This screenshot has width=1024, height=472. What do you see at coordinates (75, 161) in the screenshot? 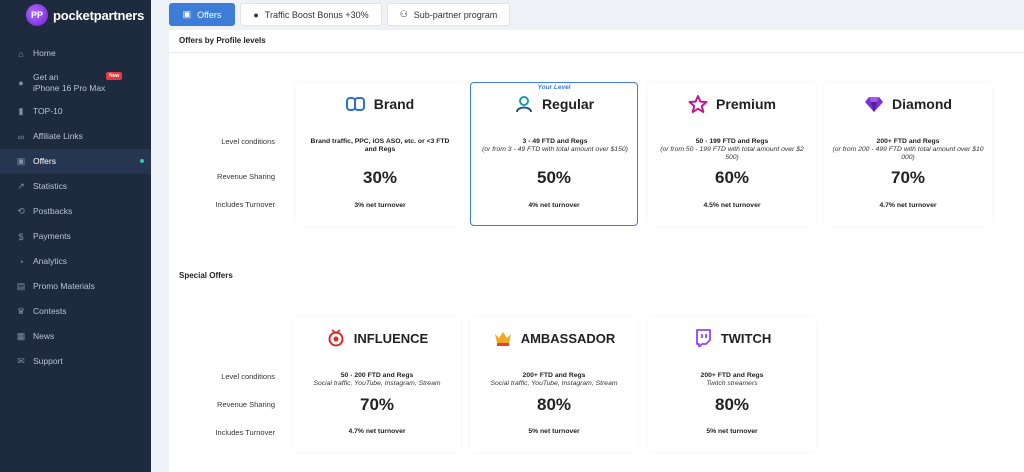
I see `sidebar-item-offers: ▣ Offers` at bounding box center [75, 161].